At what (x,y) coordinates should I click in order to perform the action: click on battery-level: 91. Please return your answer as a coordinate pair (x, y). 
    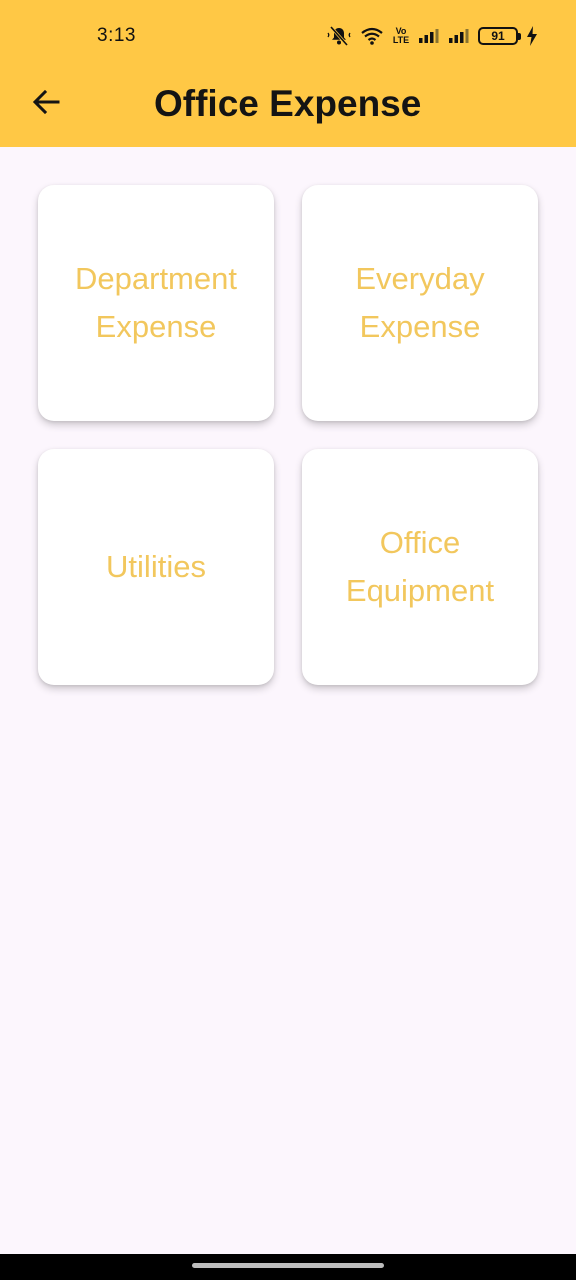
    Looking at the image, I should click on (498, 36).